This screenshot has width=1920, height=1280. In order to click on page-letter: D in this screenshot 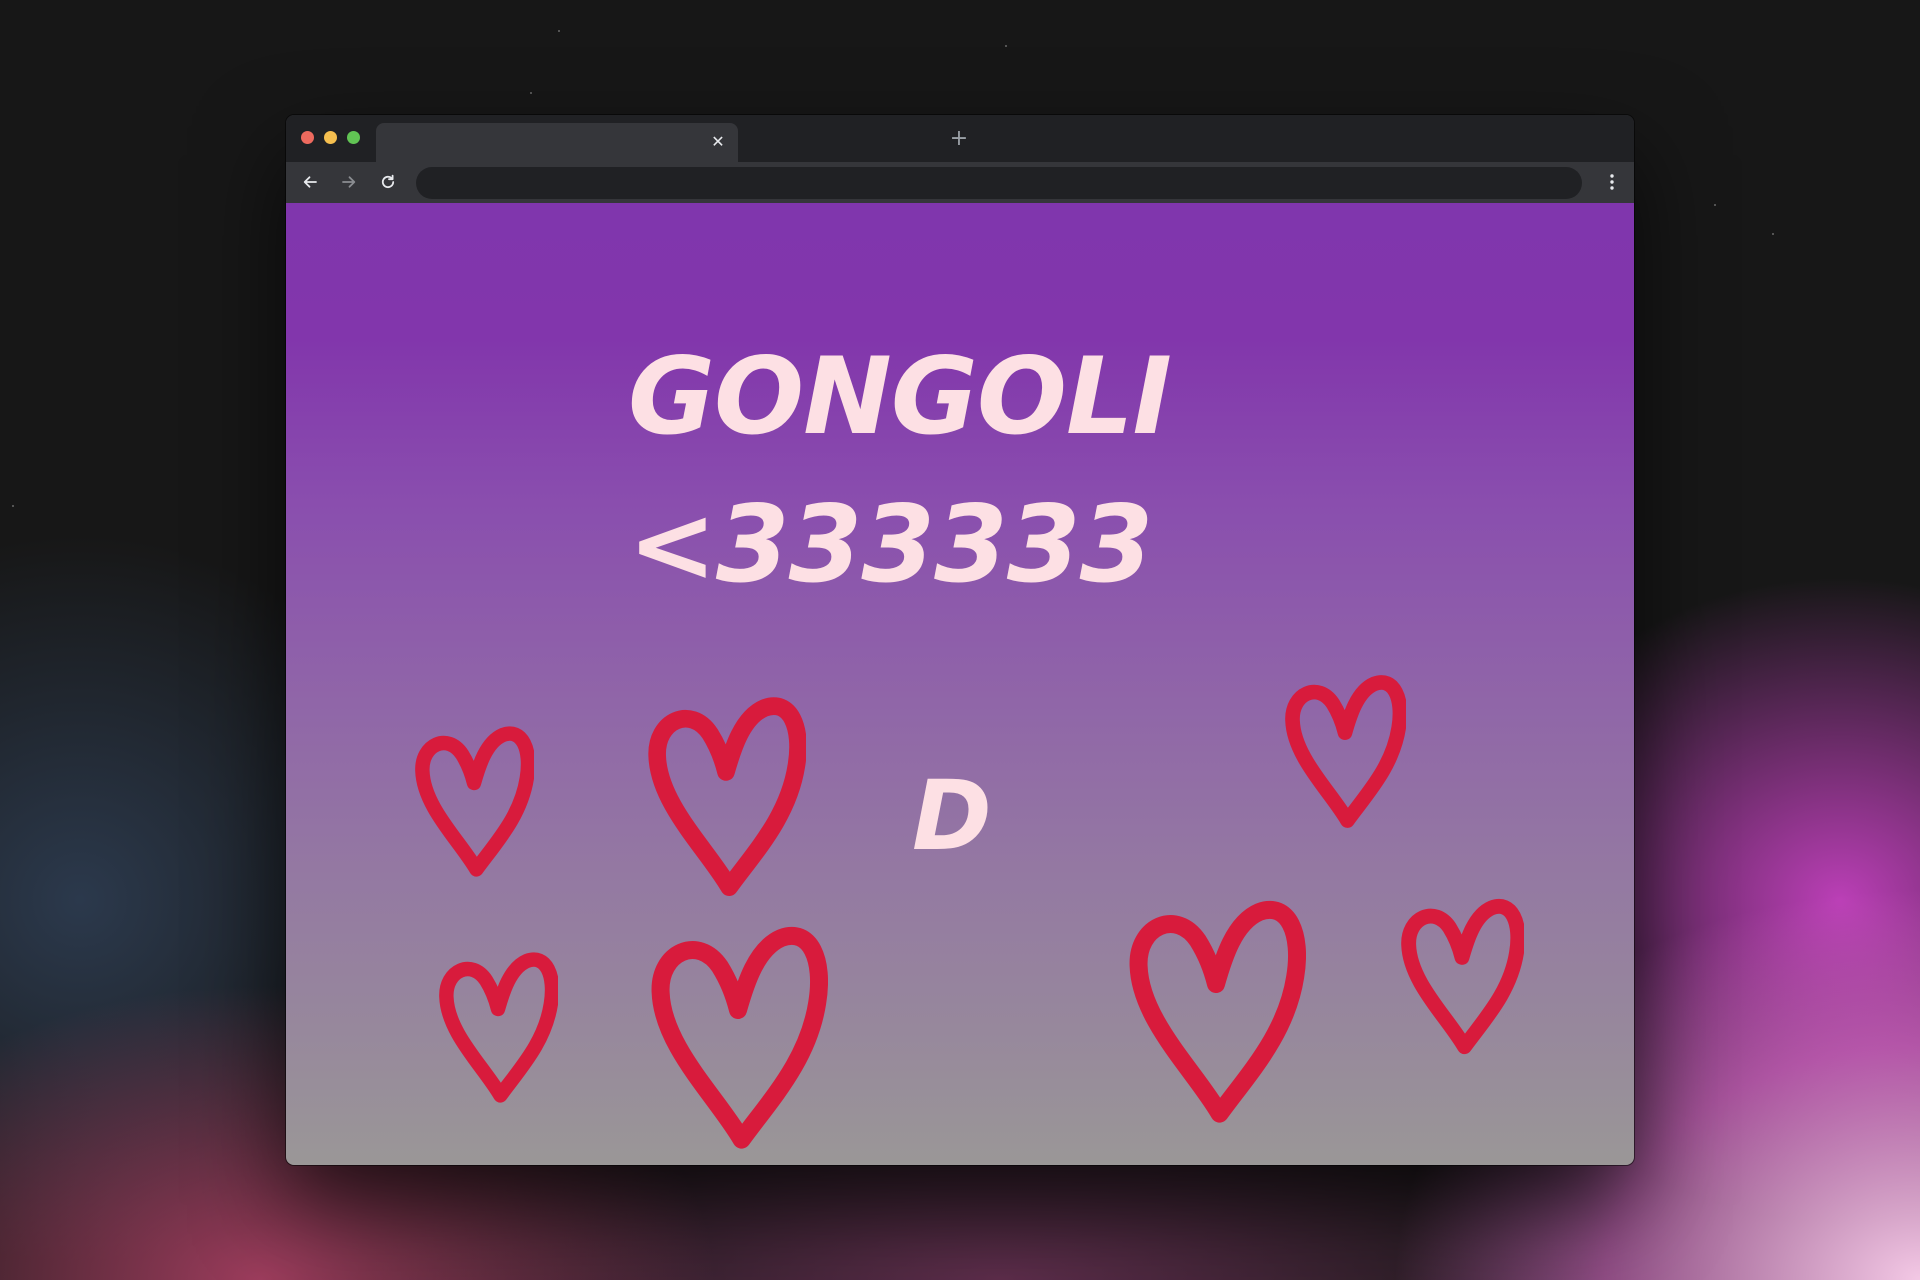, I will do `click(952, 816)`.